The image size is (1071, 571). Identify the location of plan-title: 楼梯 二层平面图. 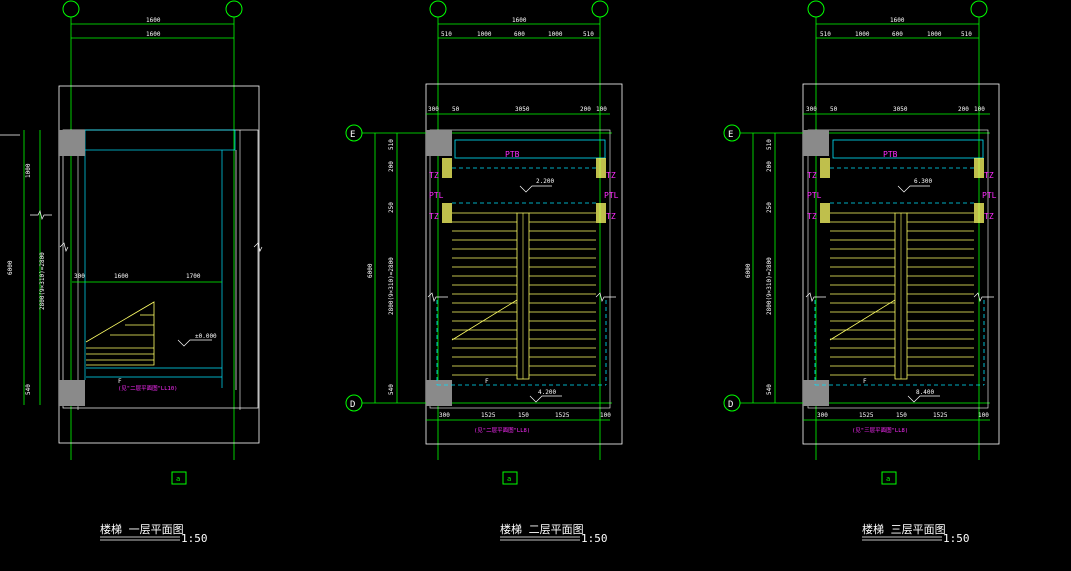
(542, 529).